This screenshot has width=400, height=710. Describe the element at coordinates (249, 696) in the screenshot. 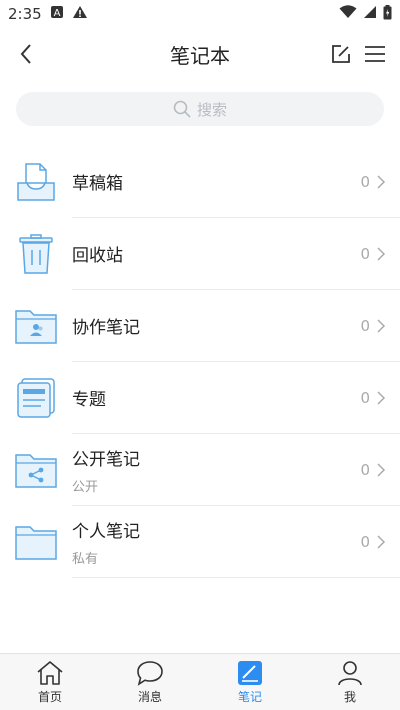

I see `tab-label: 笔记` at that location.